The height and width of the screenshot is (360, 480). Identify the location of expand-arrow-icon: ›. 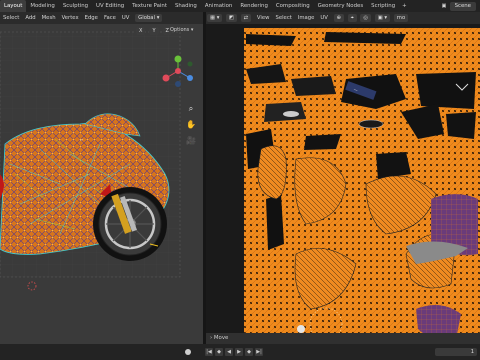
(211, 338).